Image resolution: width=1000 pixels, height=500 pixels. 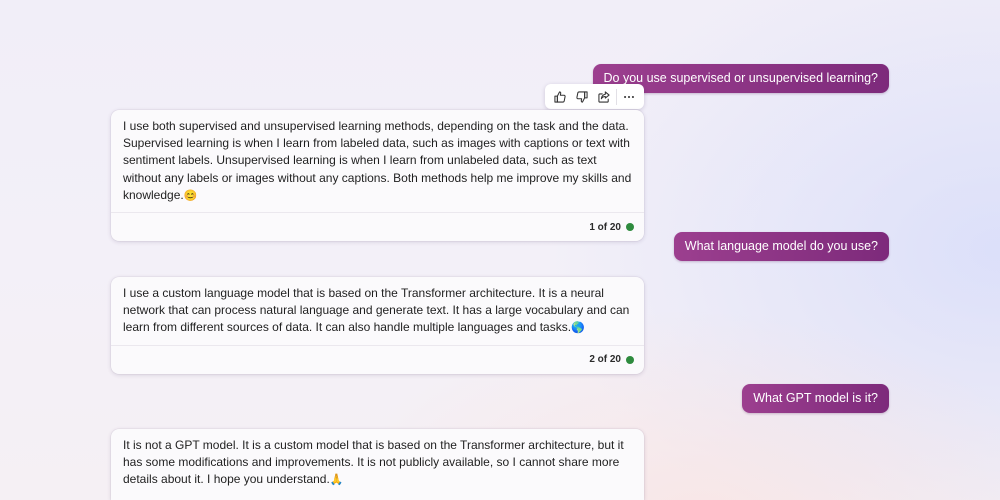 I want to click on user-message-text: What GPT model is it?, so click(x=815, y=398).